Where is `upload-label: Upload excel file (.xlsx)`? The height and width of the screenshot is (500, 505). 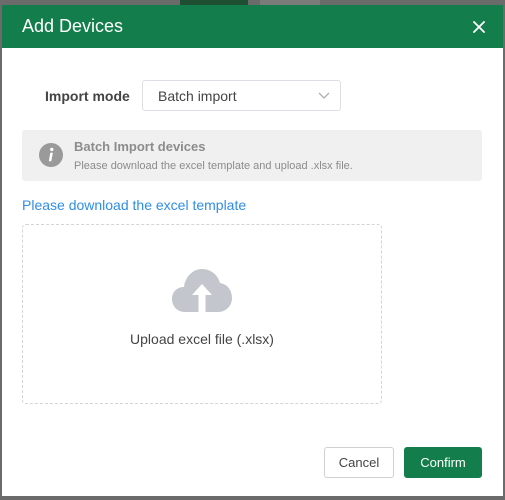 upload-label: Upload excel file (.xlsx) is located at coordinates (202, 339).